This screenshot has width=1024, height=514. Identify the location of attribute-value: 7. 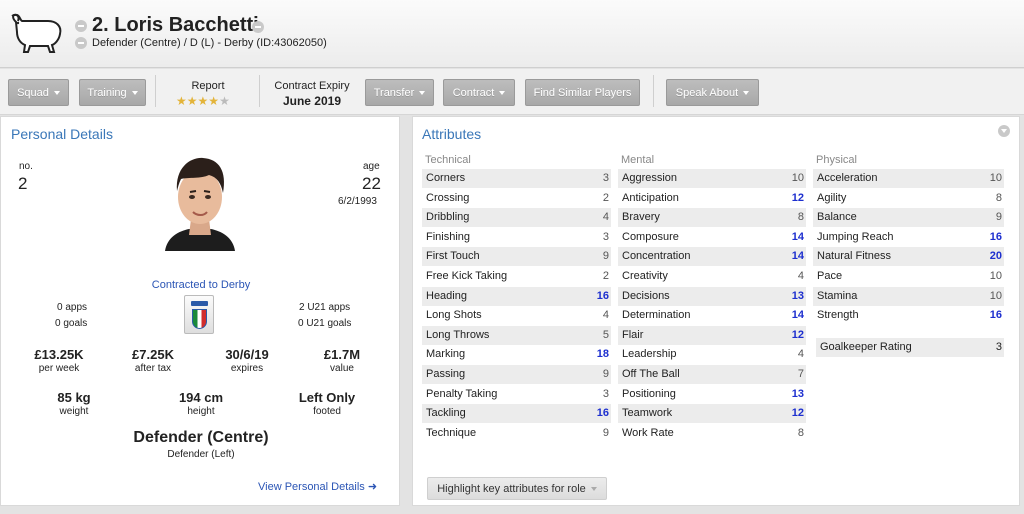
(800, 374).